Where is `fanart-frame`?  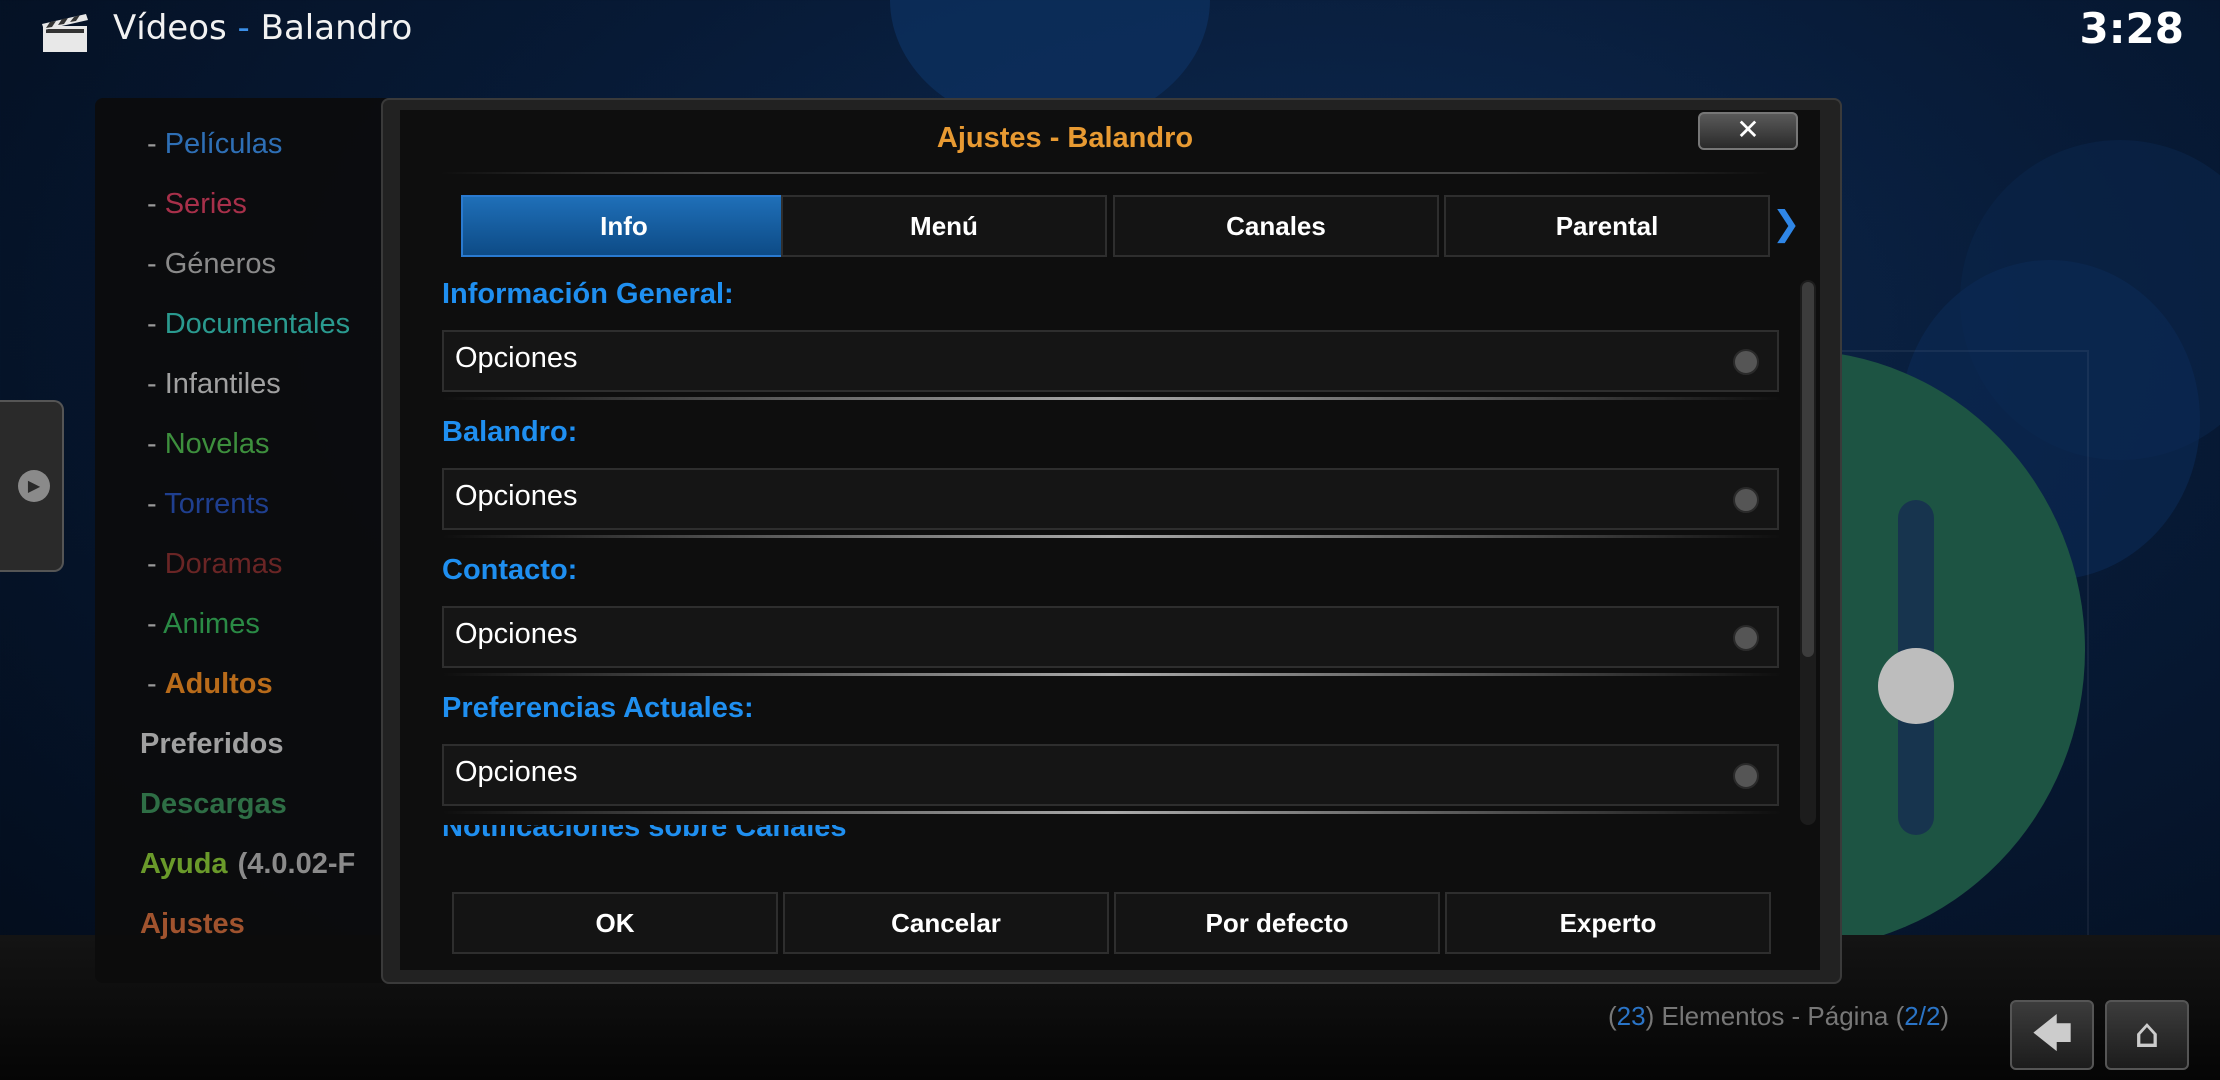
fanart-frame is located at coordinates (1944, 649).